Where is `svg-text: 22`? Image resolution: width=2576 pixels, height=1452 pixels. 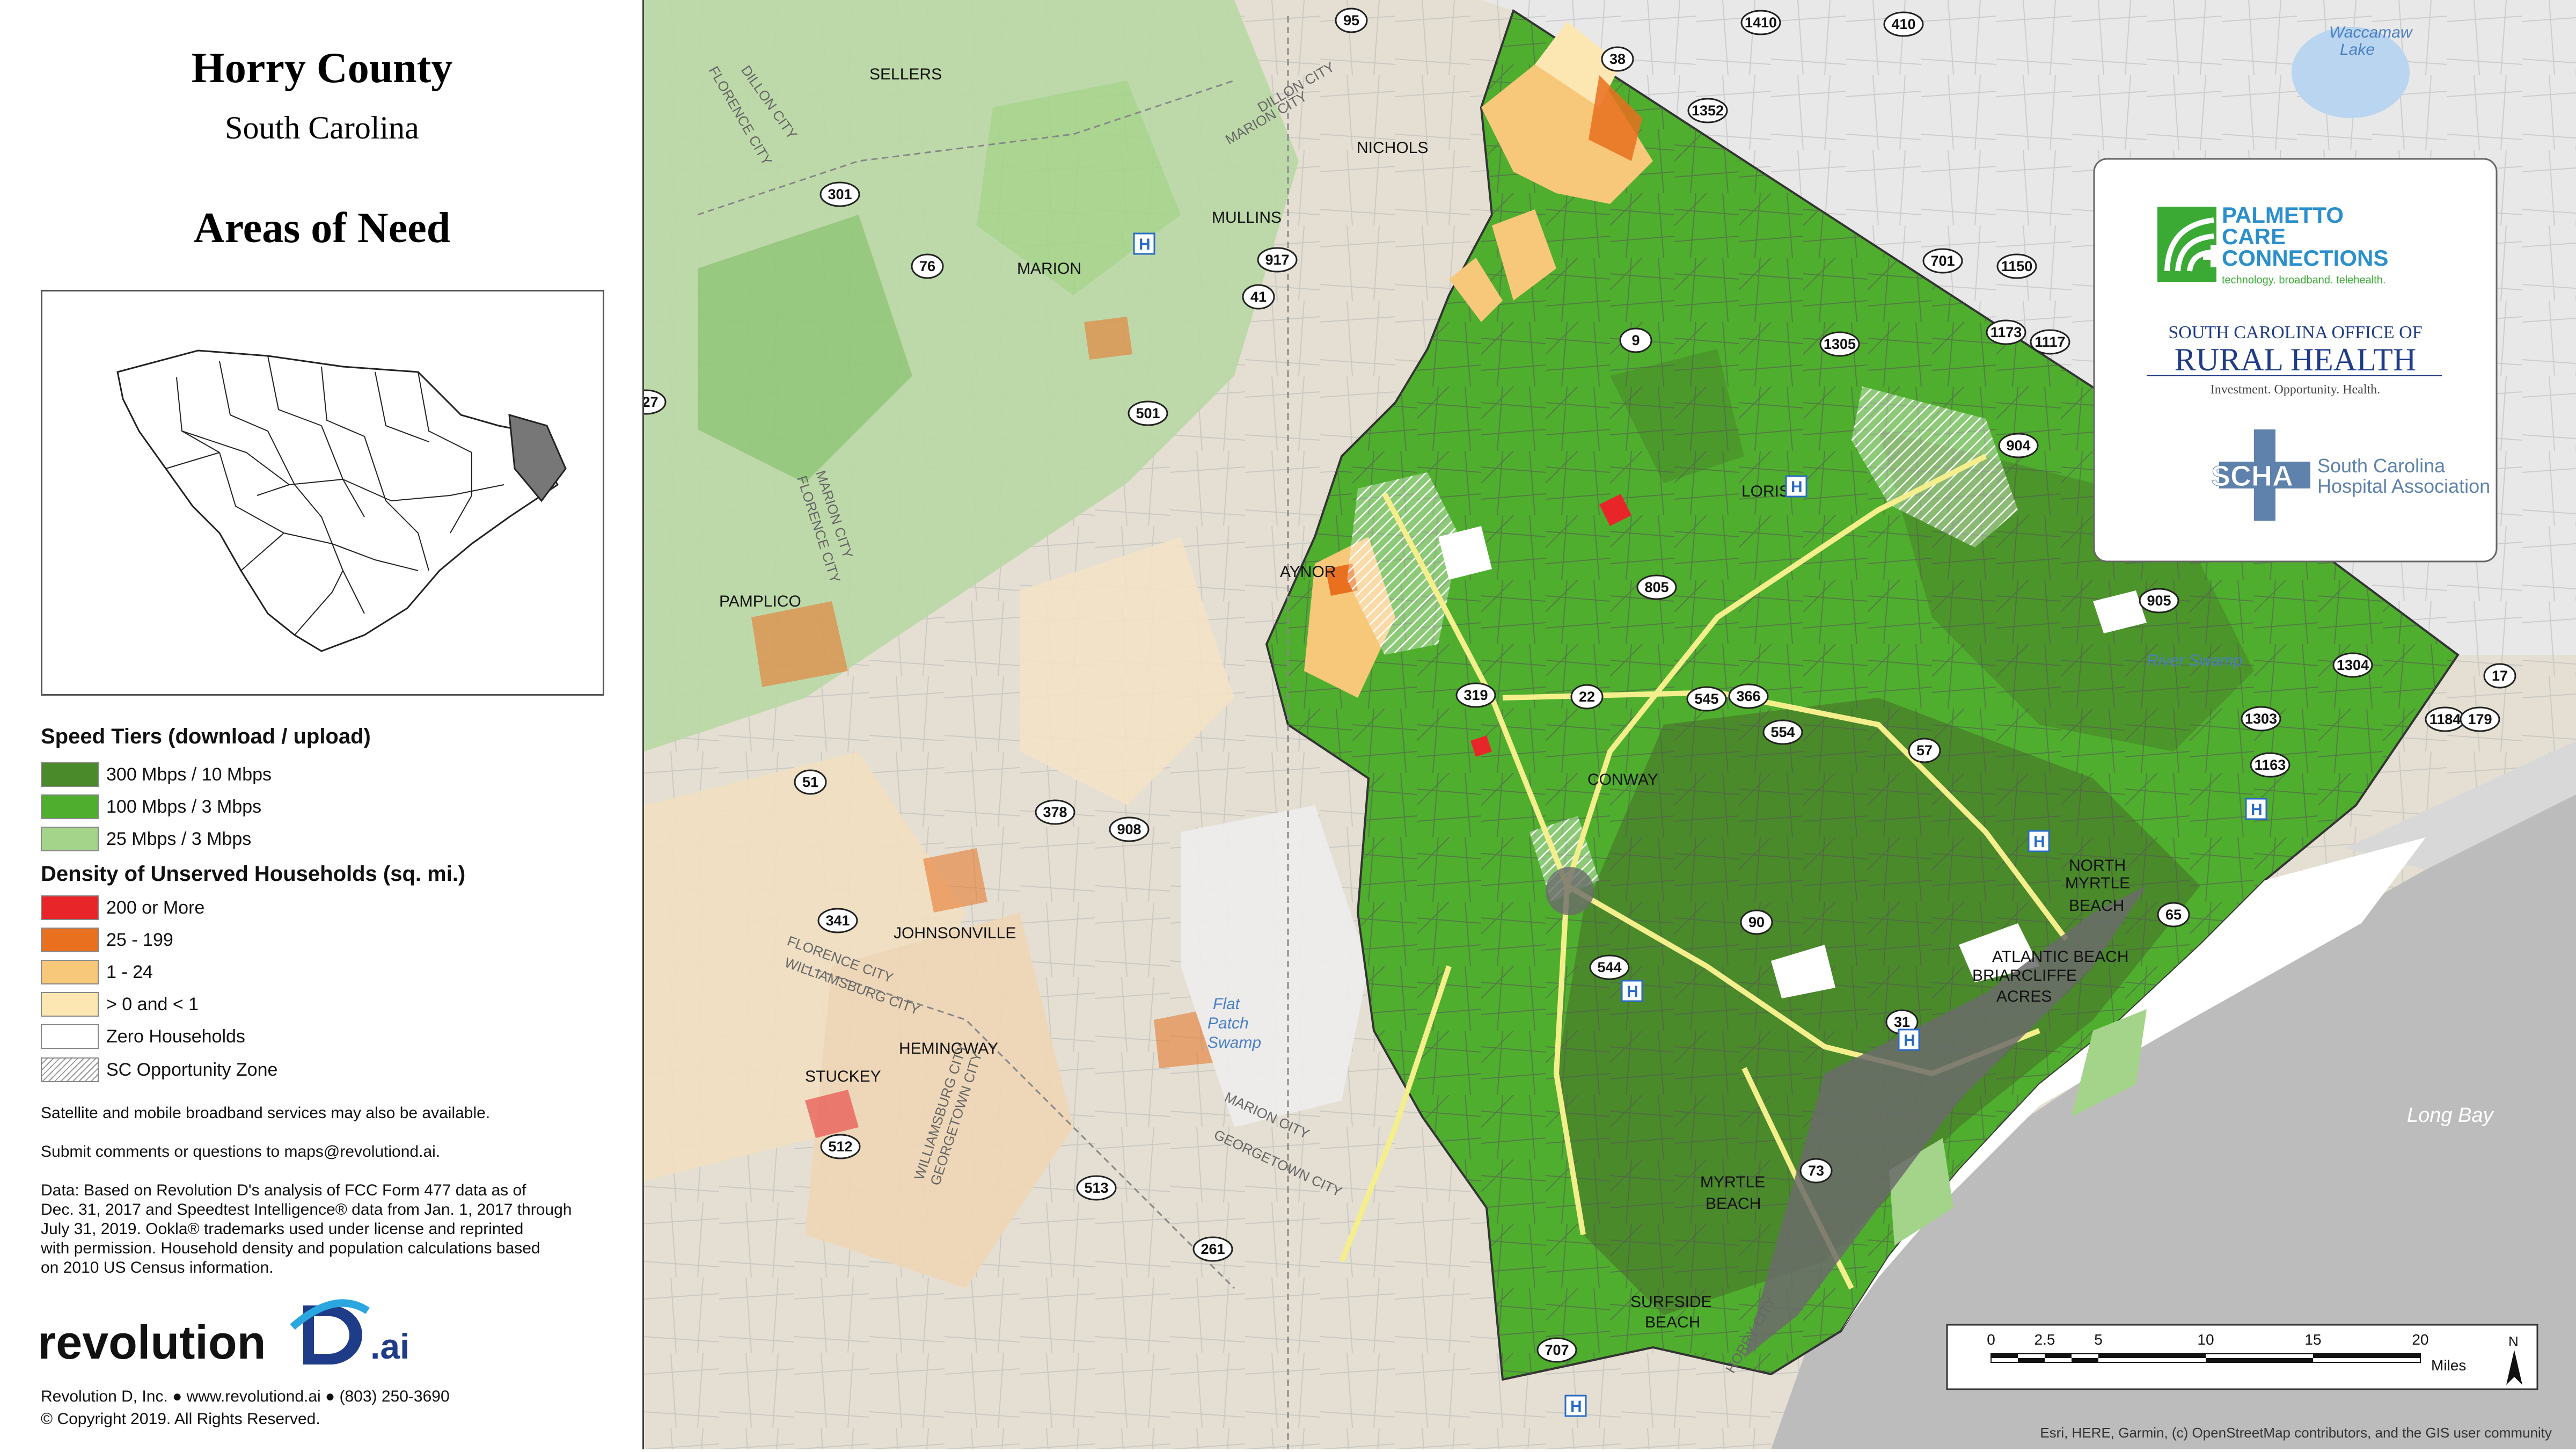 svg-text: 22 is located at coordinates (1587, 697).